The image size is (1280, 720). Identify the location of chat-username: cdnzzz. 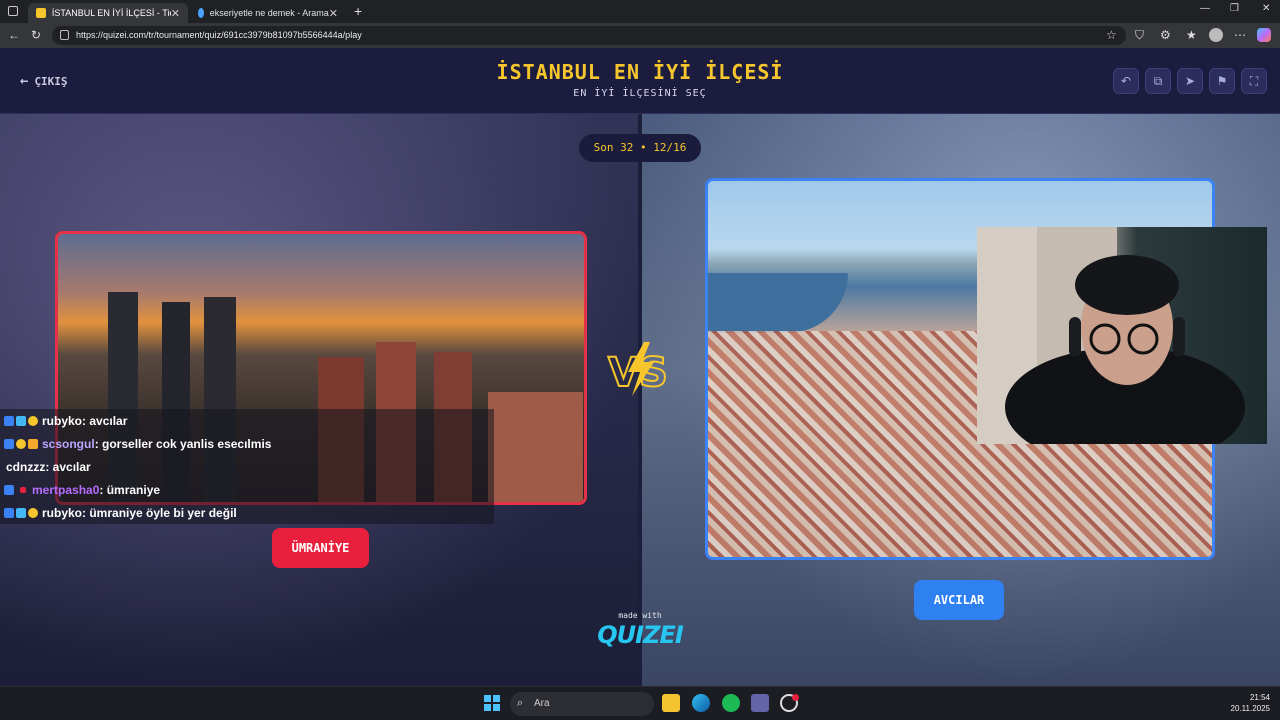
(26, 466).